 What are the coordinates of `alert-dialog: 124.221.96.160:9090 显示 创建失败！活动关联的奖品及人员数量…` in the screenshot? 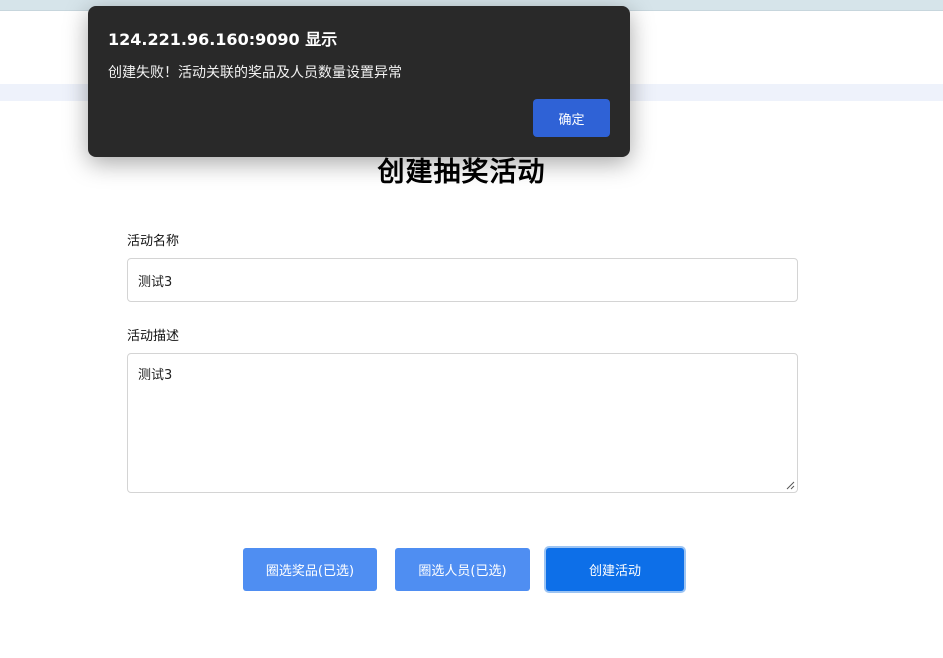 It's located at (359, 81).